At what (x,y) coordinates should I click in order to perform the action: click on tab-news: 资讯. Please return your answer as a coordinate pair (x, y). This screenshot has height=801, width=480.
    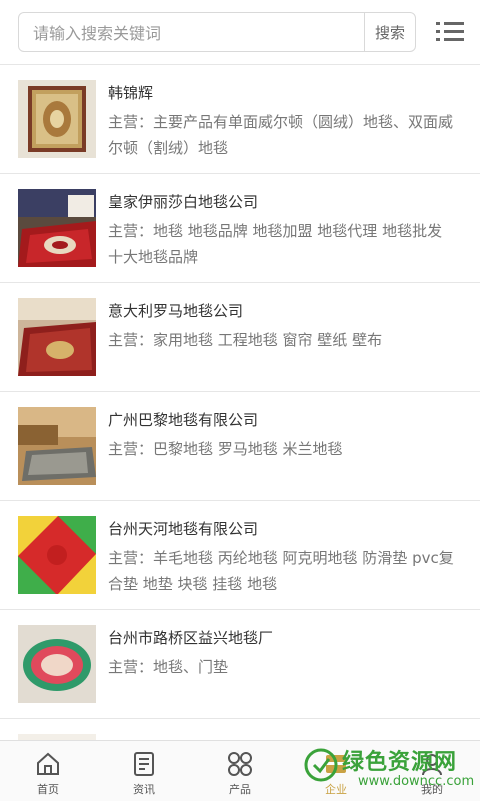
    Looking at the image, I should click on (144, 771).